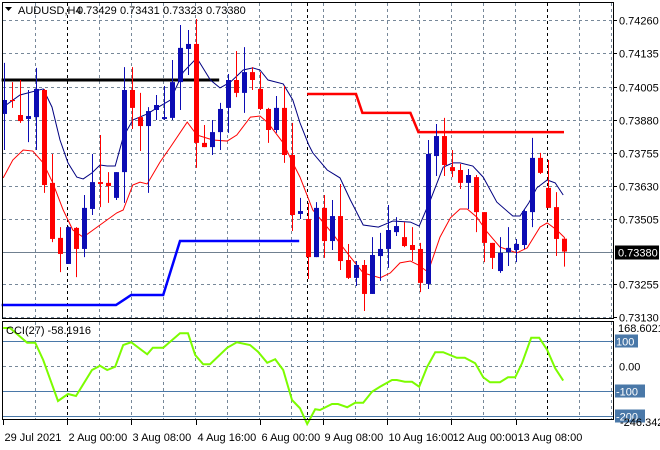 The image size is (660, 450). What do you see at coordinates (97, 11) in the screenshot?
I see `open-value: 0.73429` at bounding box center [97, 11].